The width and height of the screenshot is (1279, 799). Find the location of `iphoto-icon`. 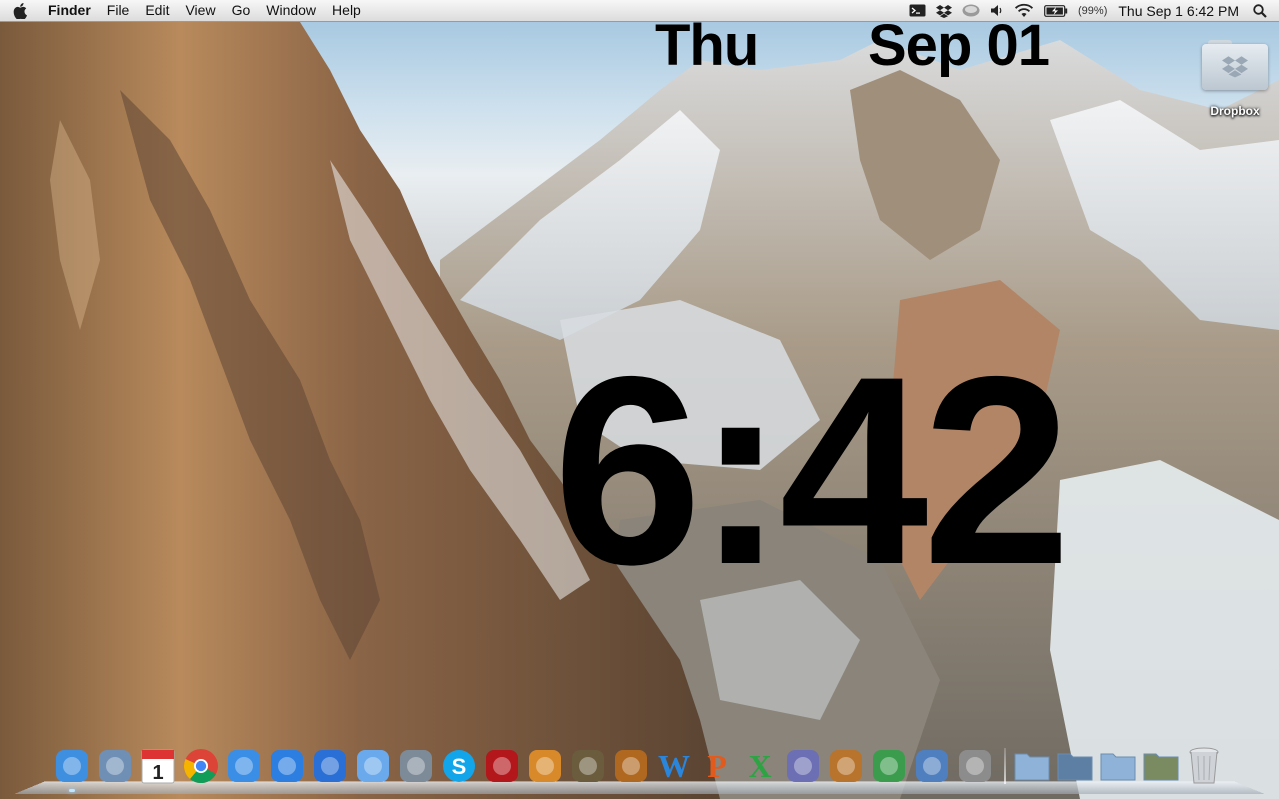

iphoto-icon is located at coordinates (545, 766).